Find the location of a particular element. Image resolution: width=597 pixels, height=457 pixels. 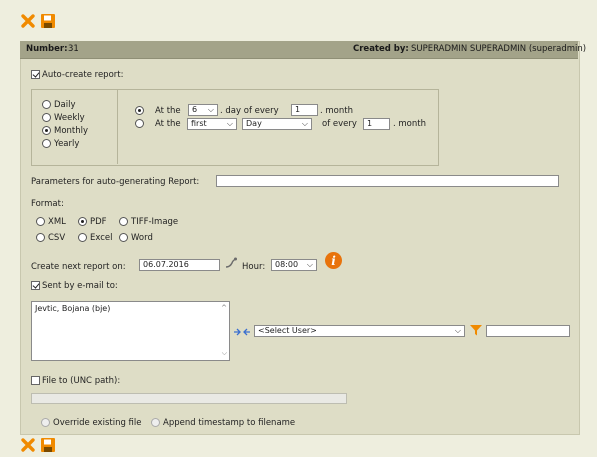

email-checkbox is located at coordinates (35, 285).